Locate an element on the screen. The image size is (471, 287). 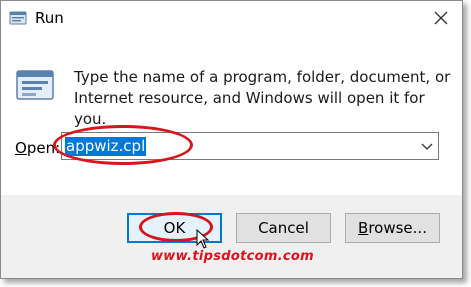
open-combobox: appwiz.cpl is located at coordinates (250, 146).